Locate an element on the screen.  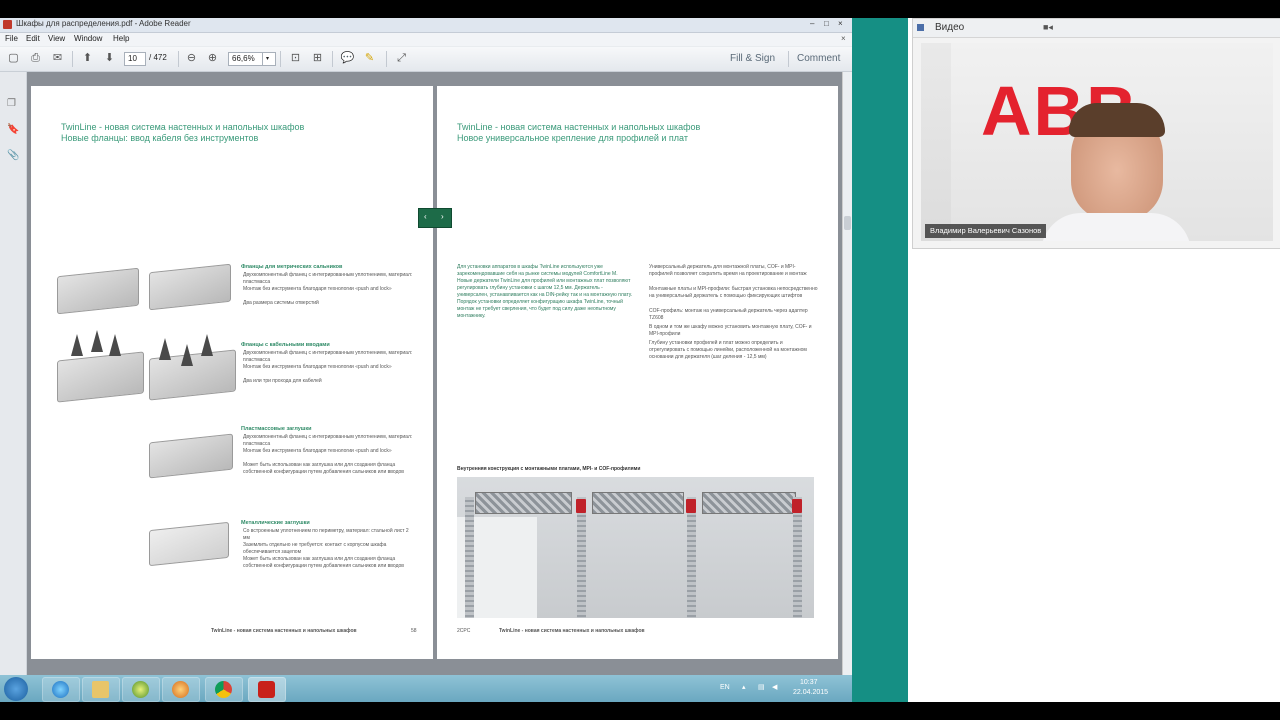
taskbar-explorer is located at coordinates (101, 689).